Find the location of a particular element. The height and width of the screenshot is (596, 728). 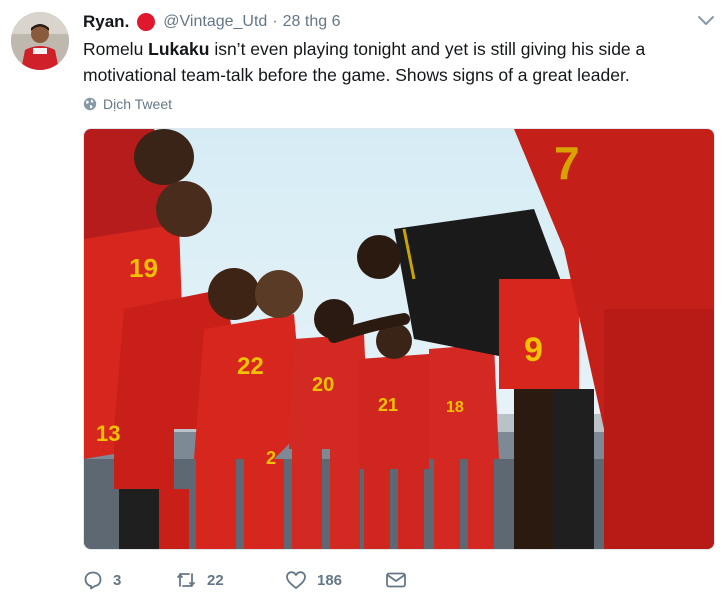

envelope-icon is located at coordinates (396, 580).